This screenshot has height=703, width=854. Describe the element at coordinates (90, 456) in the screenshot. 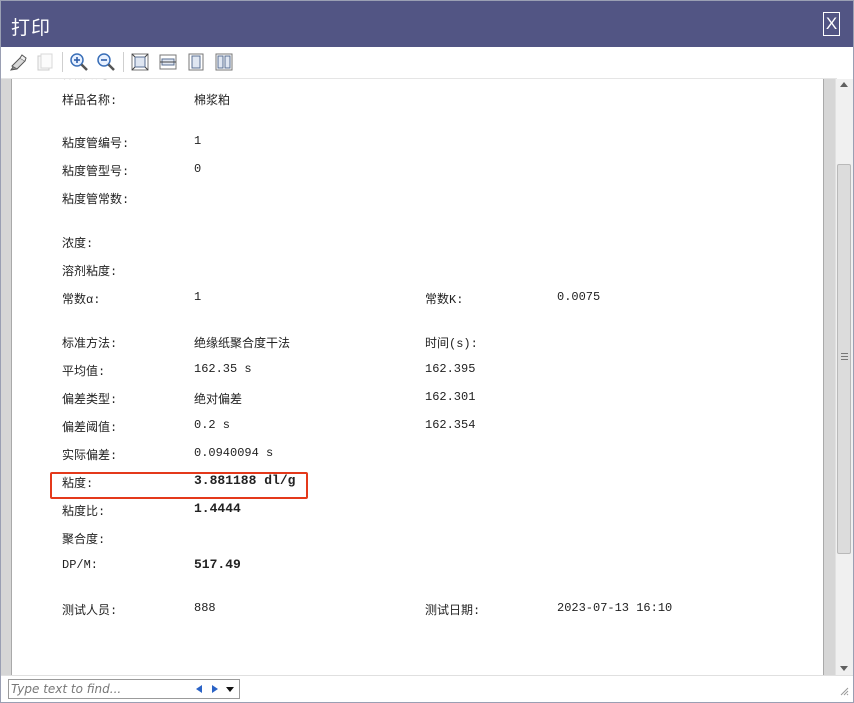

I see `actual-deviation-label: 实际偏差:` at that location.